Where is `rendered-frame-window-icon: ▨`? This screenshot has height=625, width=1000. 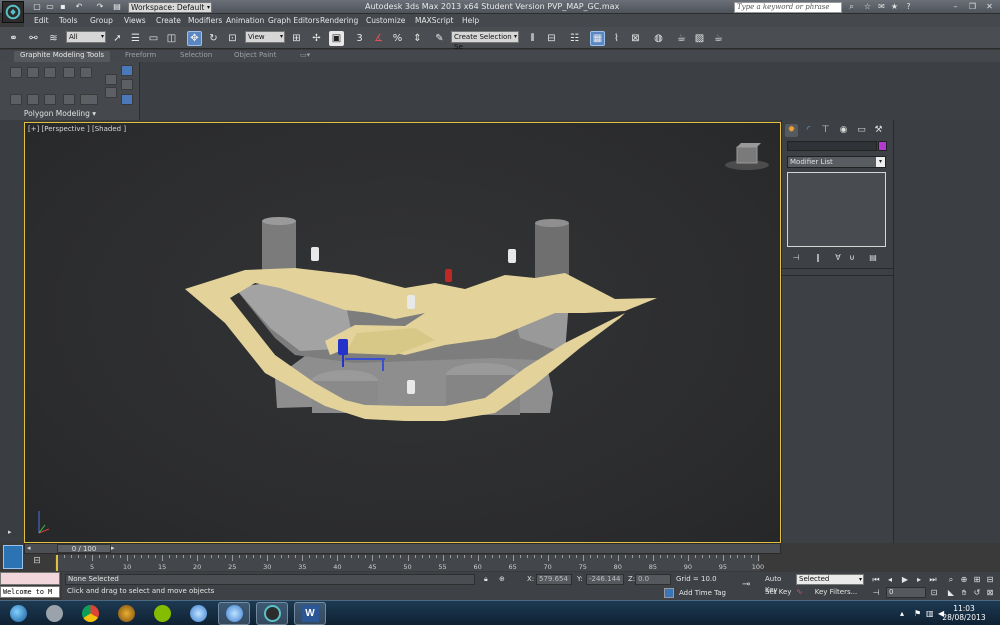 rendered-frame-window-icon: ▨ is located at coordinates (699, 38).